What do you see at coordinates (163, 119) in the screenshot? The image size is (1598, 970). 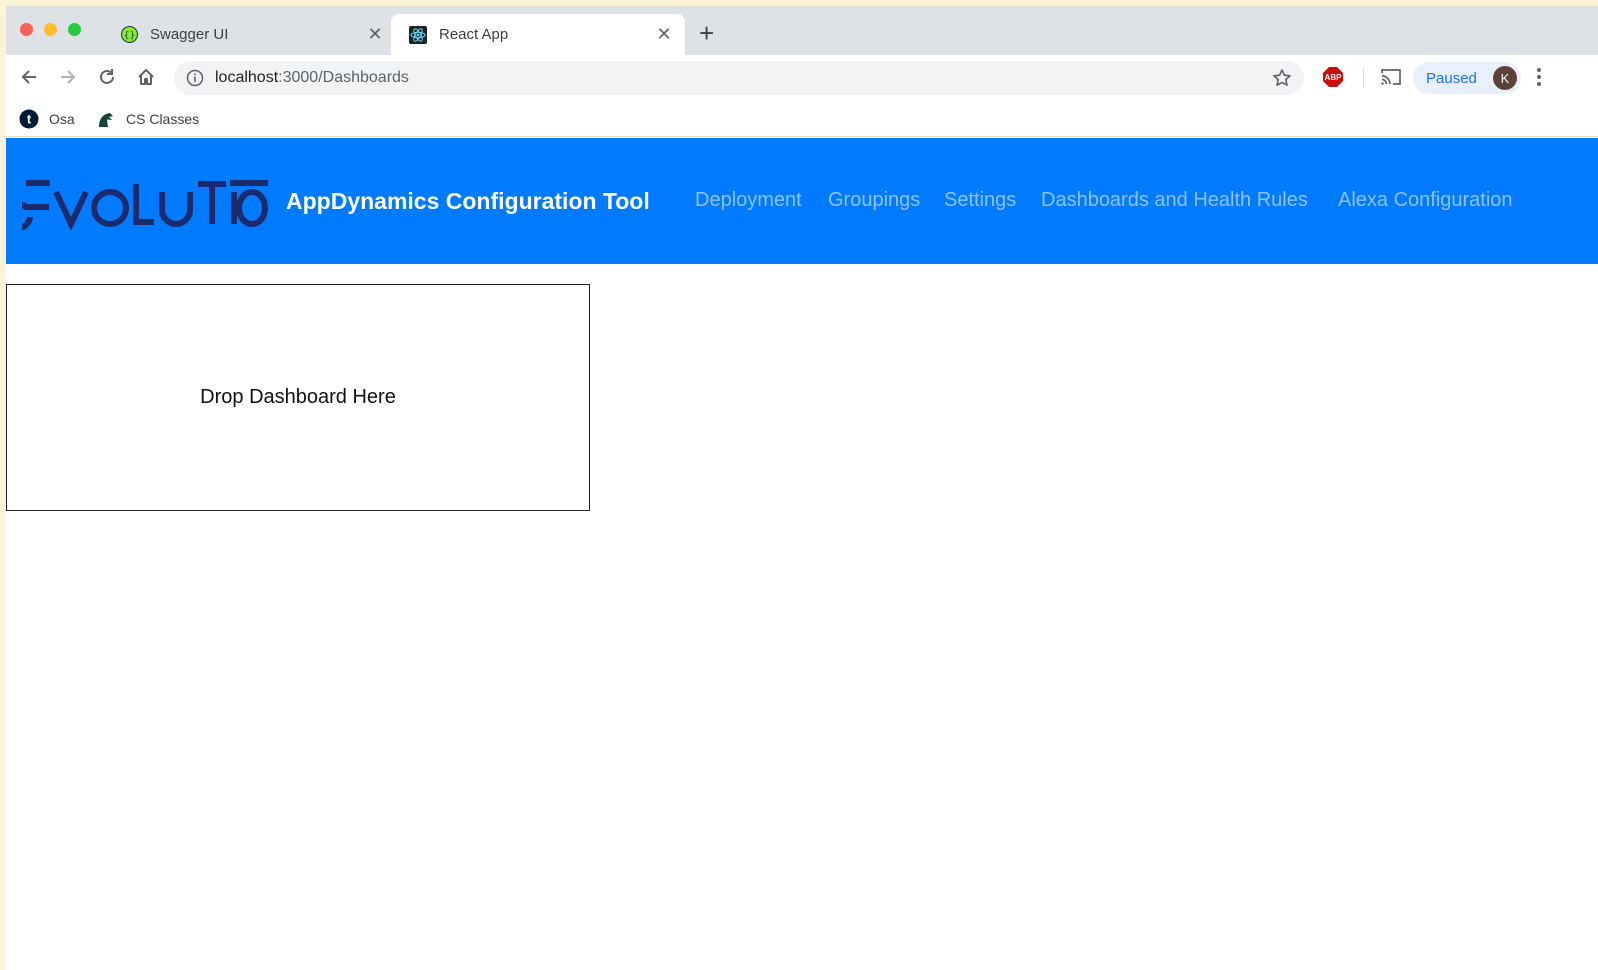 I see `bookmark-label: CS Classes` at bounding box center [163, 119].